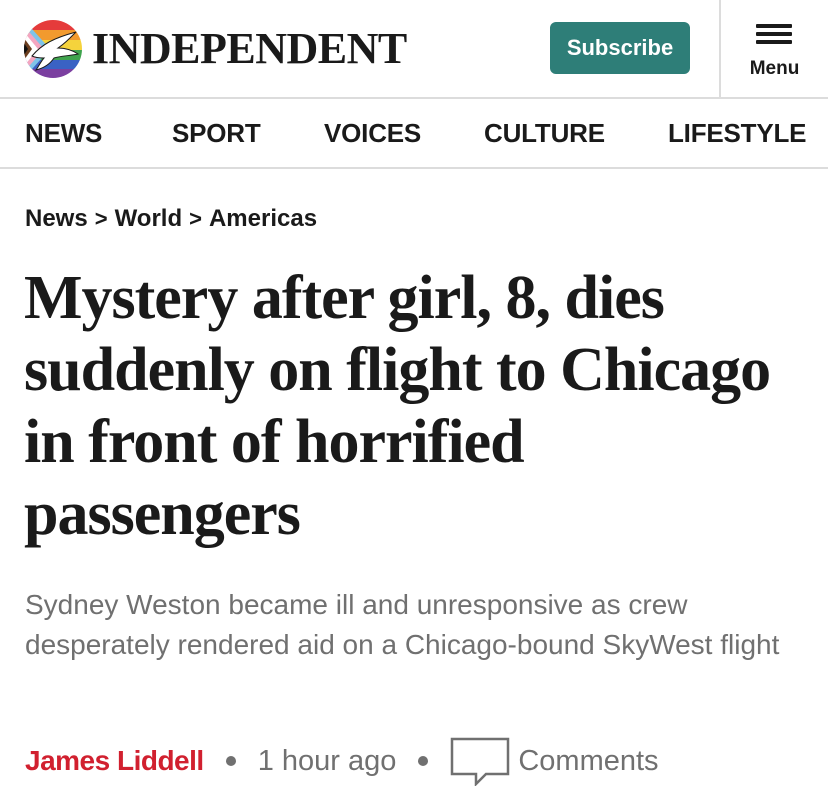 This screenshot has width=828, height=800. I want to click on author-link: James Liddell, so click(114, 761).